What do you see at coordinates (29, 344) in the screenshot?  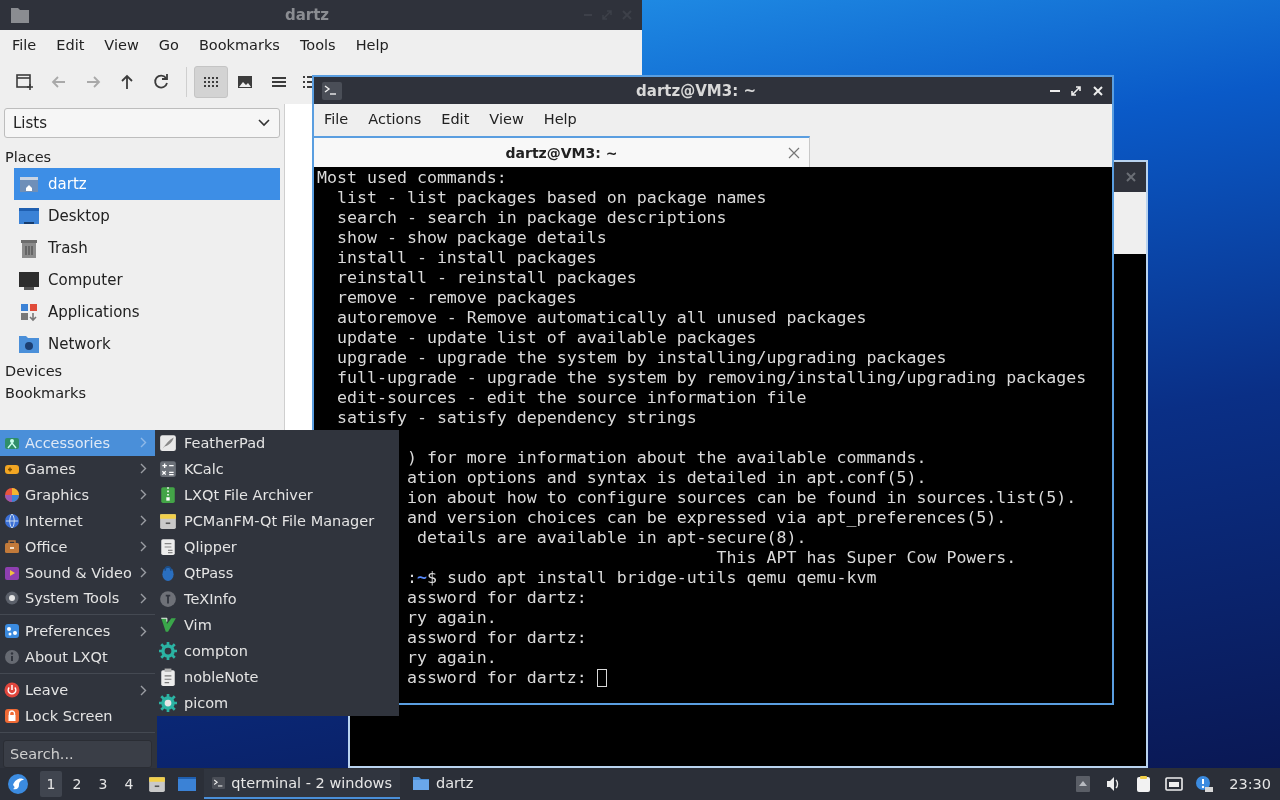 I see `network-folder-icon` at bounding box center [29, 344].